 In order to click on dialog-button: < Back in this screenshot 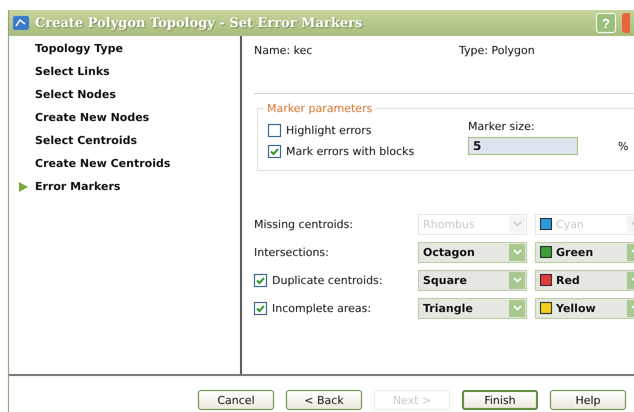, I will do `click(324, 400)`.